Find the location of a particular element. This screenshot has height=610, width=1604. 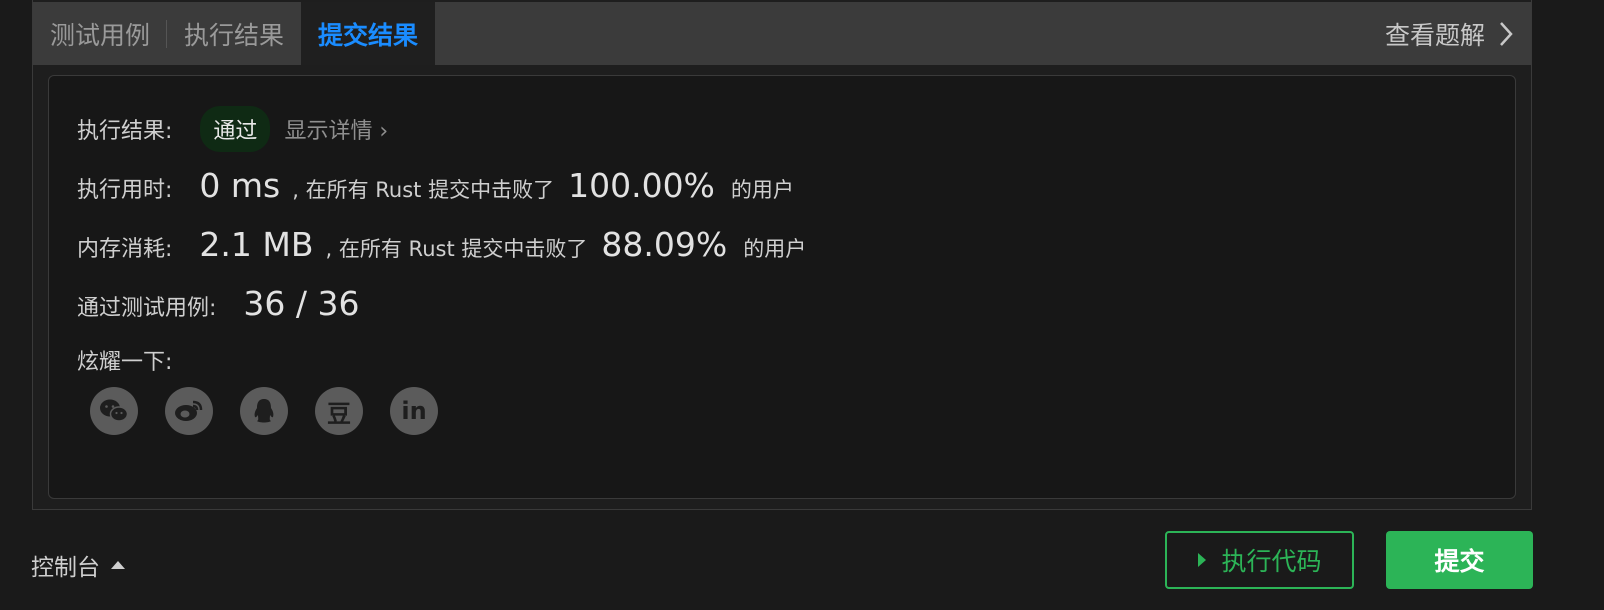

qq-share-button is located at coordinates (264, 411).